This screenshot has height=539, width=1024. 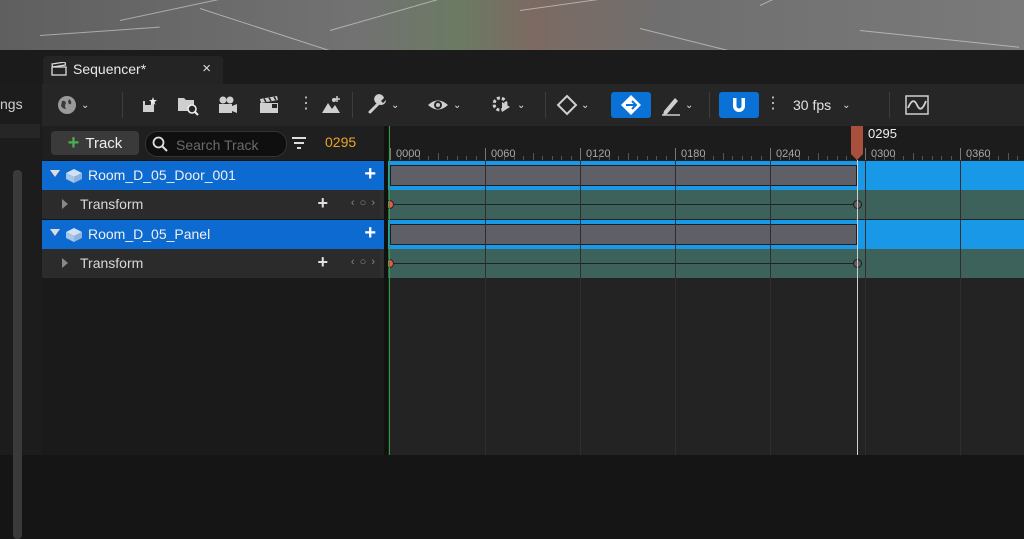 What do you see at coordinates (214, 366) in the screenshot?
I see `track-tree-empty-area` at bounding box center [214, 366].